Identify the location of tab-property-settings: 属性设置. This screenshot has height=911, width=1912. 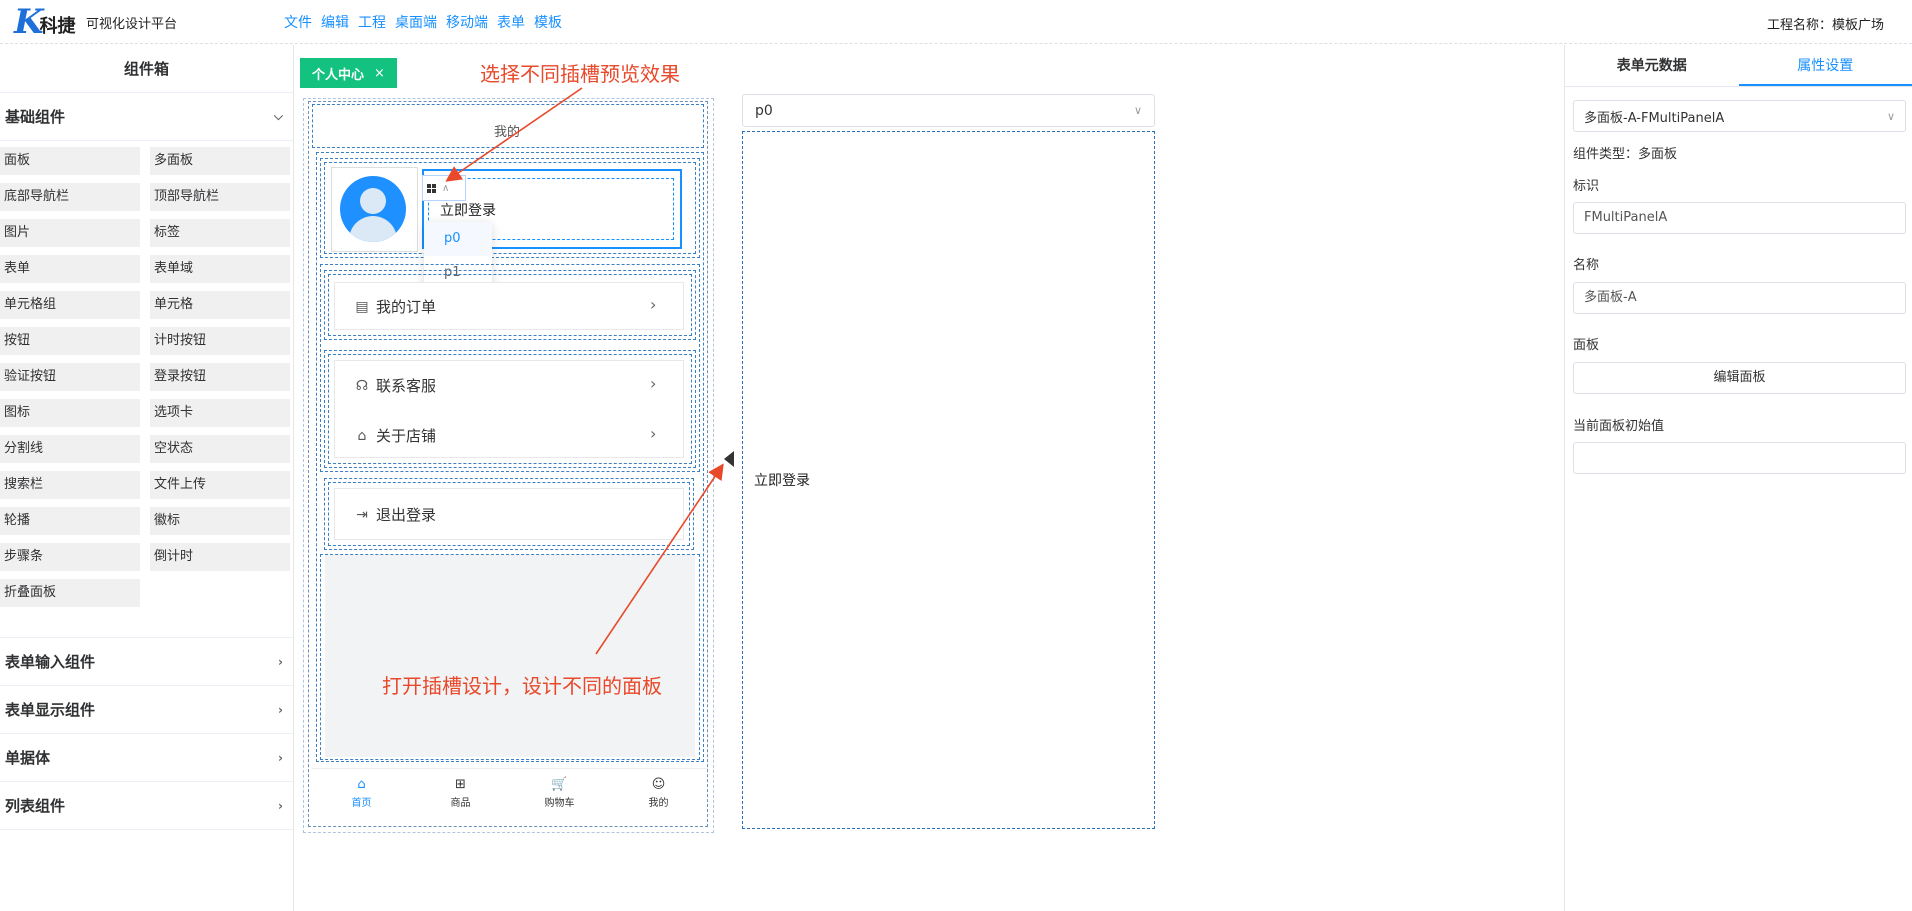
(1825, 65).